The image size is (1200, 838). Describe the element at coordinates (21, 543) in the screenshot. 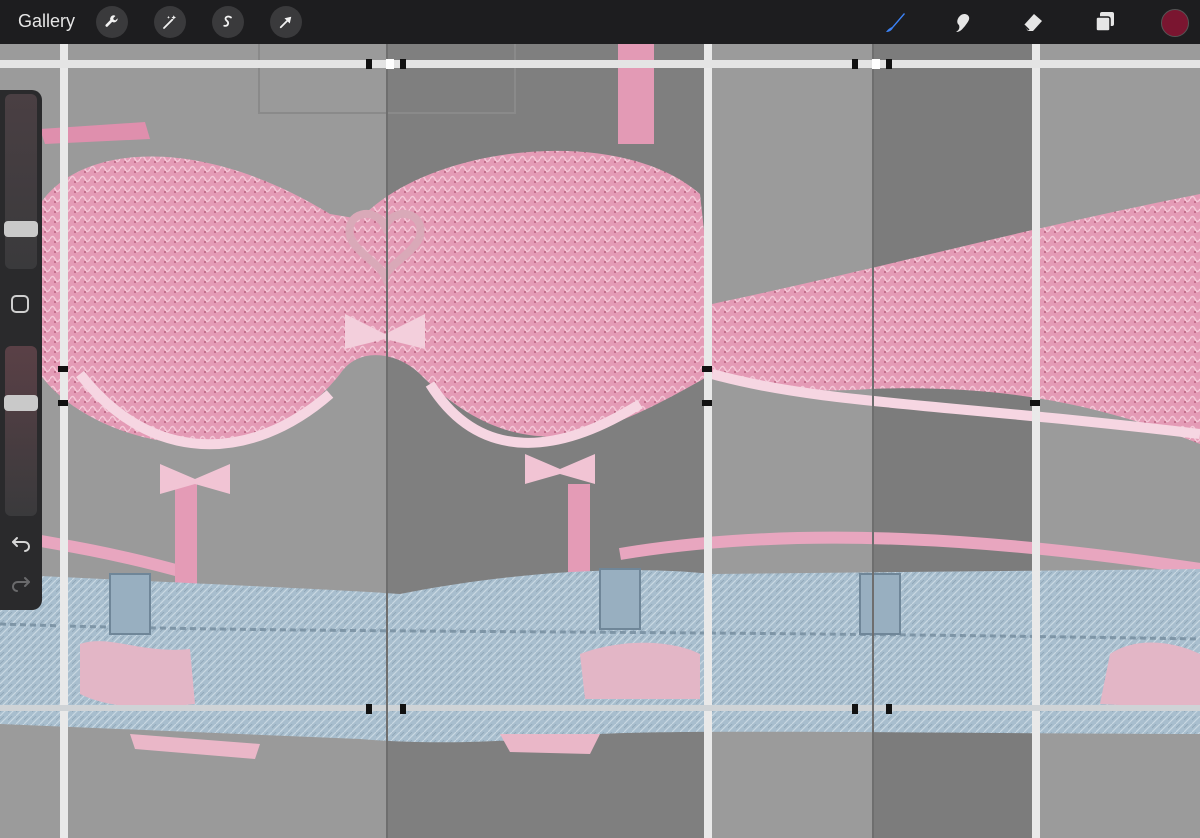

I see `undo-icon` at that location.